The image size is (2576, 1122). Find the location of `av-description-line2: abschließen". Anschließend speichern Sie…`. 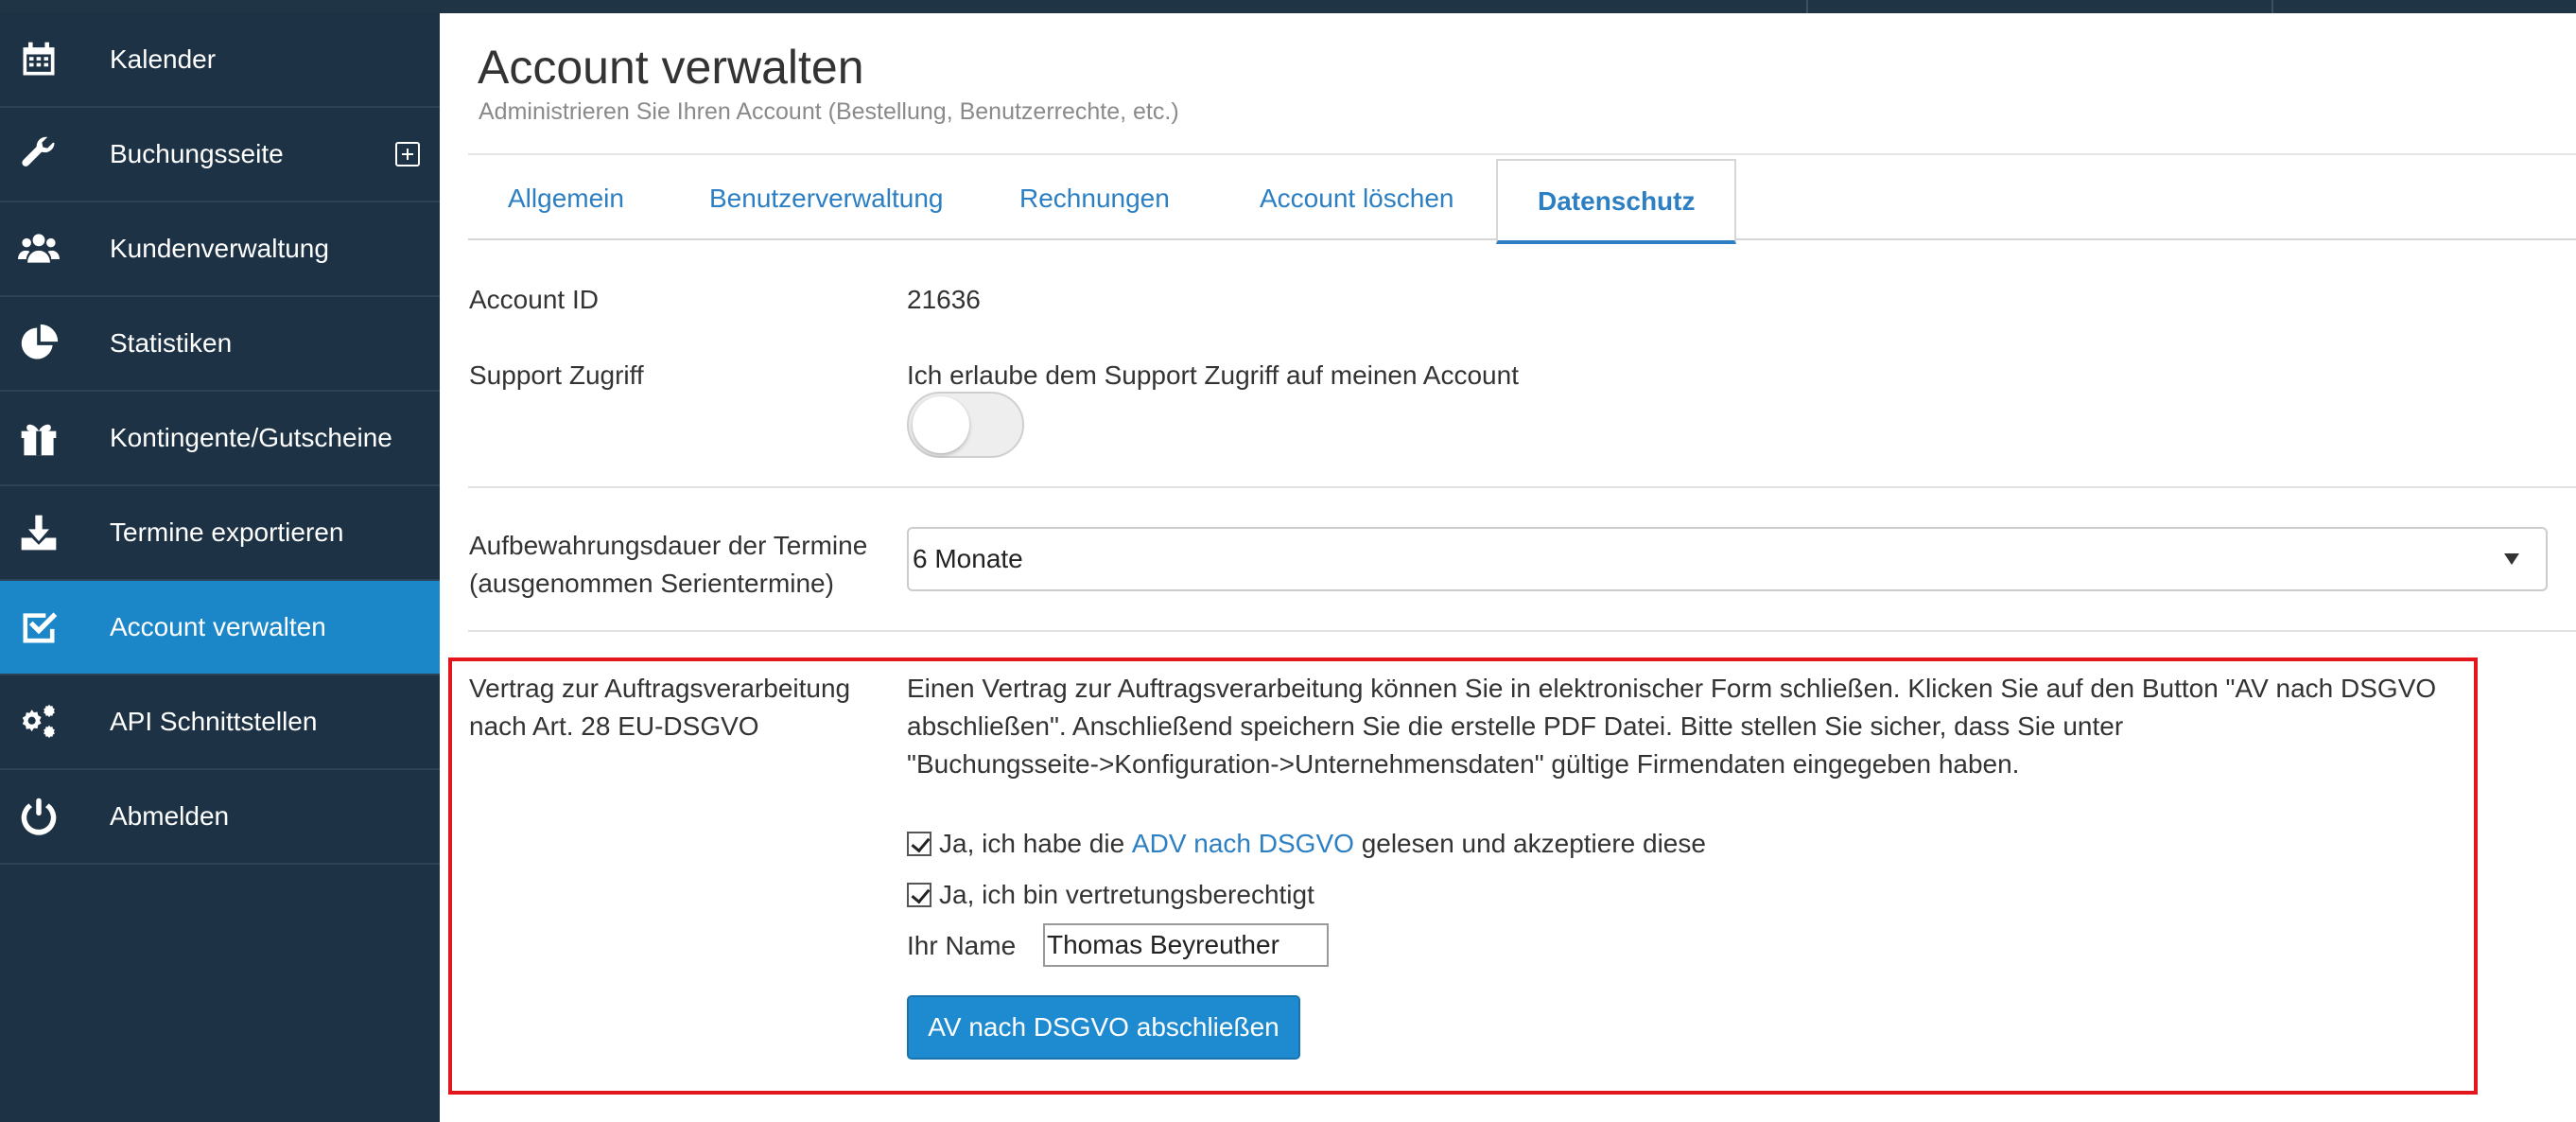

av-description-line2: abschließen". Anschließend speichern Sie… is located at coordinates (1515, 726).